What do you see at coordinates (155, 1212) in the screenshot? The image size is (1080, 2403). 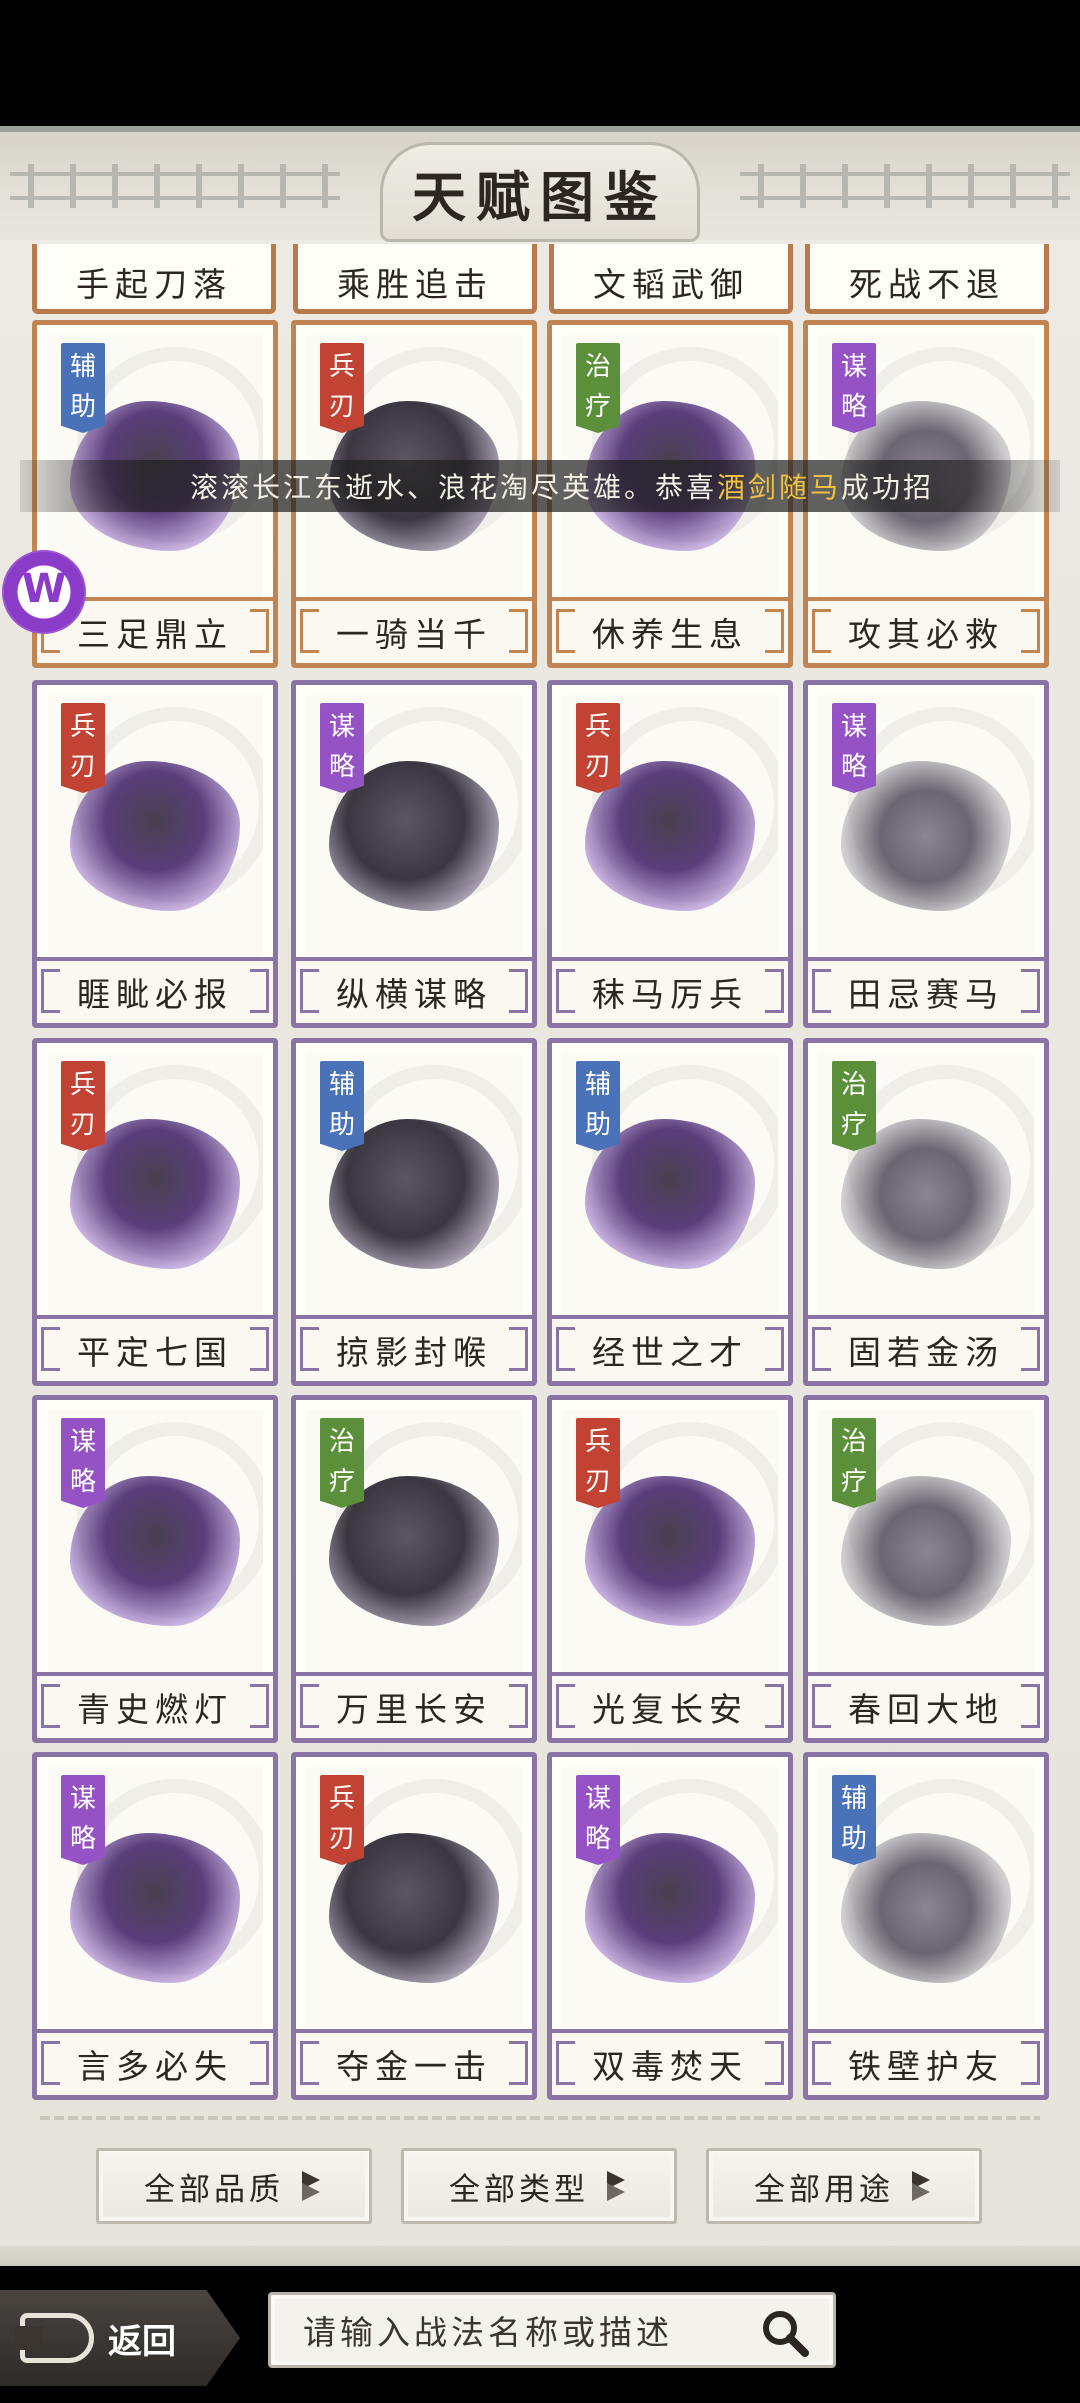 I see `talent-card: 兵刃平定七国` at bounding box center [155, 1212].